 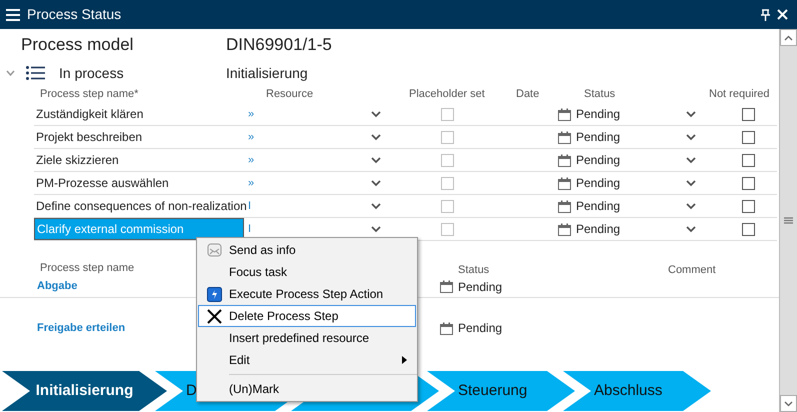 What do you see at coordinates (10, 73) in the screenshot?
I see `chevron-icon` at bounding box center [10, 73].